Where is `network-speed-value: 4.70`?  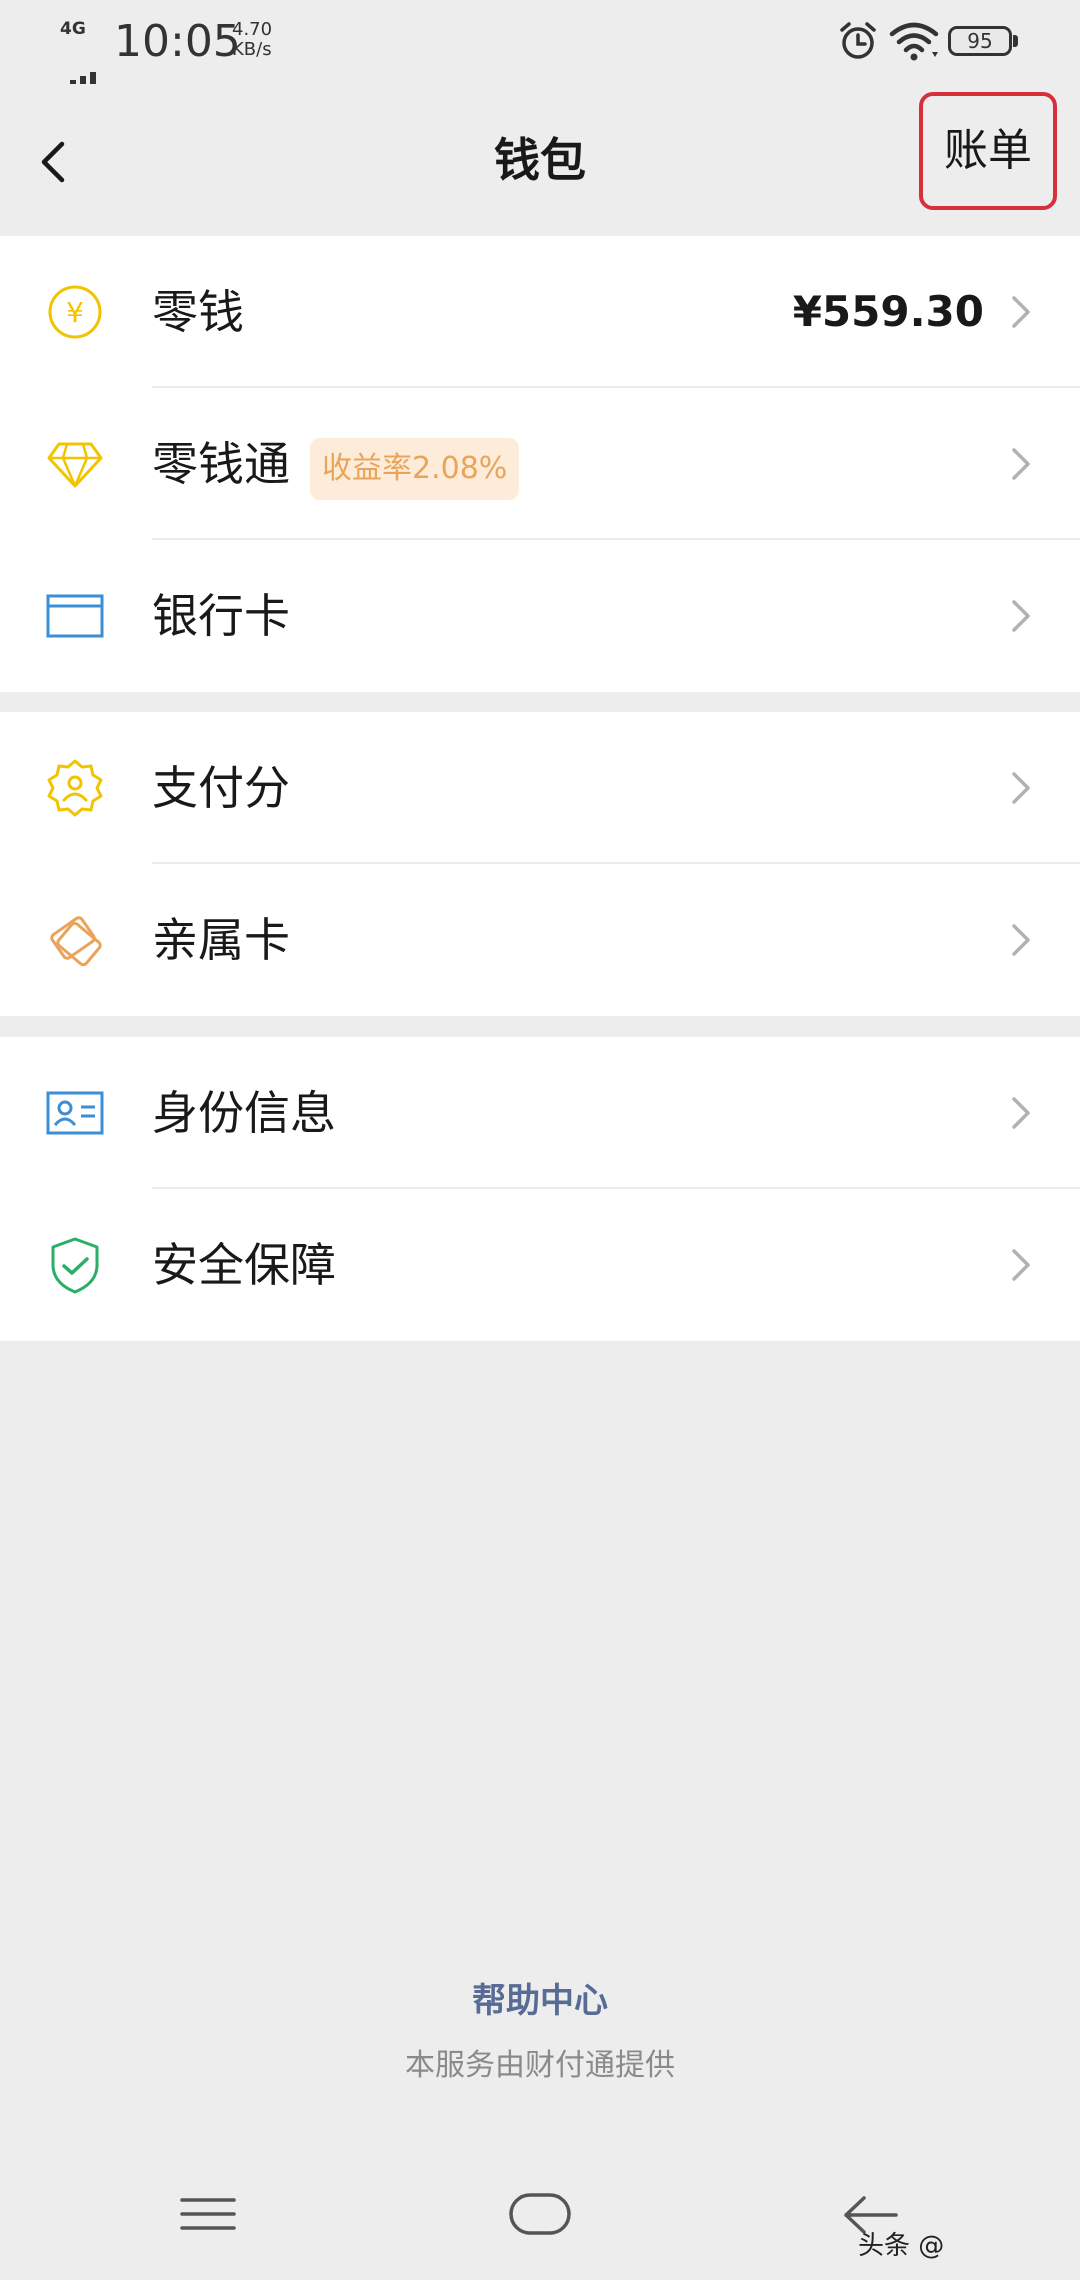
network-speed-value: 4.70 is located at coordinates (252, 29).